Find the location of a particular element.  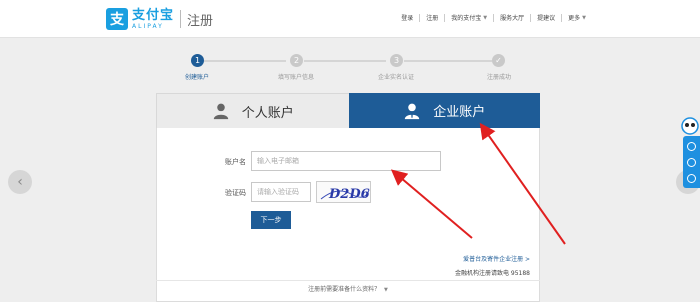

account-type-tabs: 个人账户 企业账户 is located at coordinates (348, 110).